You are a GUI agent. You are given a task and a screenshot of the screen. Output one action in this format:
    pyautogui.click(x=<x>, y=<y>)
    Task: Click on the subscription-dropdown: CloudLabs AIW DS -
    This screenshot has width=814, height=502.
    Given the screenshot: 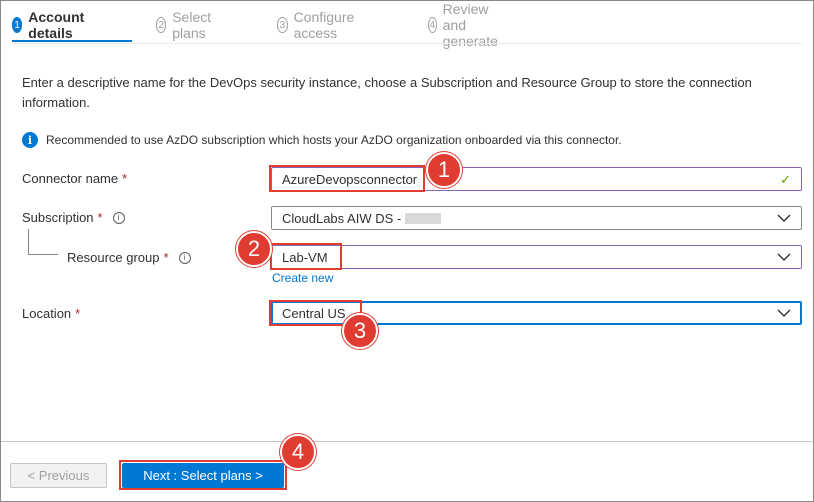 What is the action you would take?
    pyautogui.click(x=536, y=218)
    